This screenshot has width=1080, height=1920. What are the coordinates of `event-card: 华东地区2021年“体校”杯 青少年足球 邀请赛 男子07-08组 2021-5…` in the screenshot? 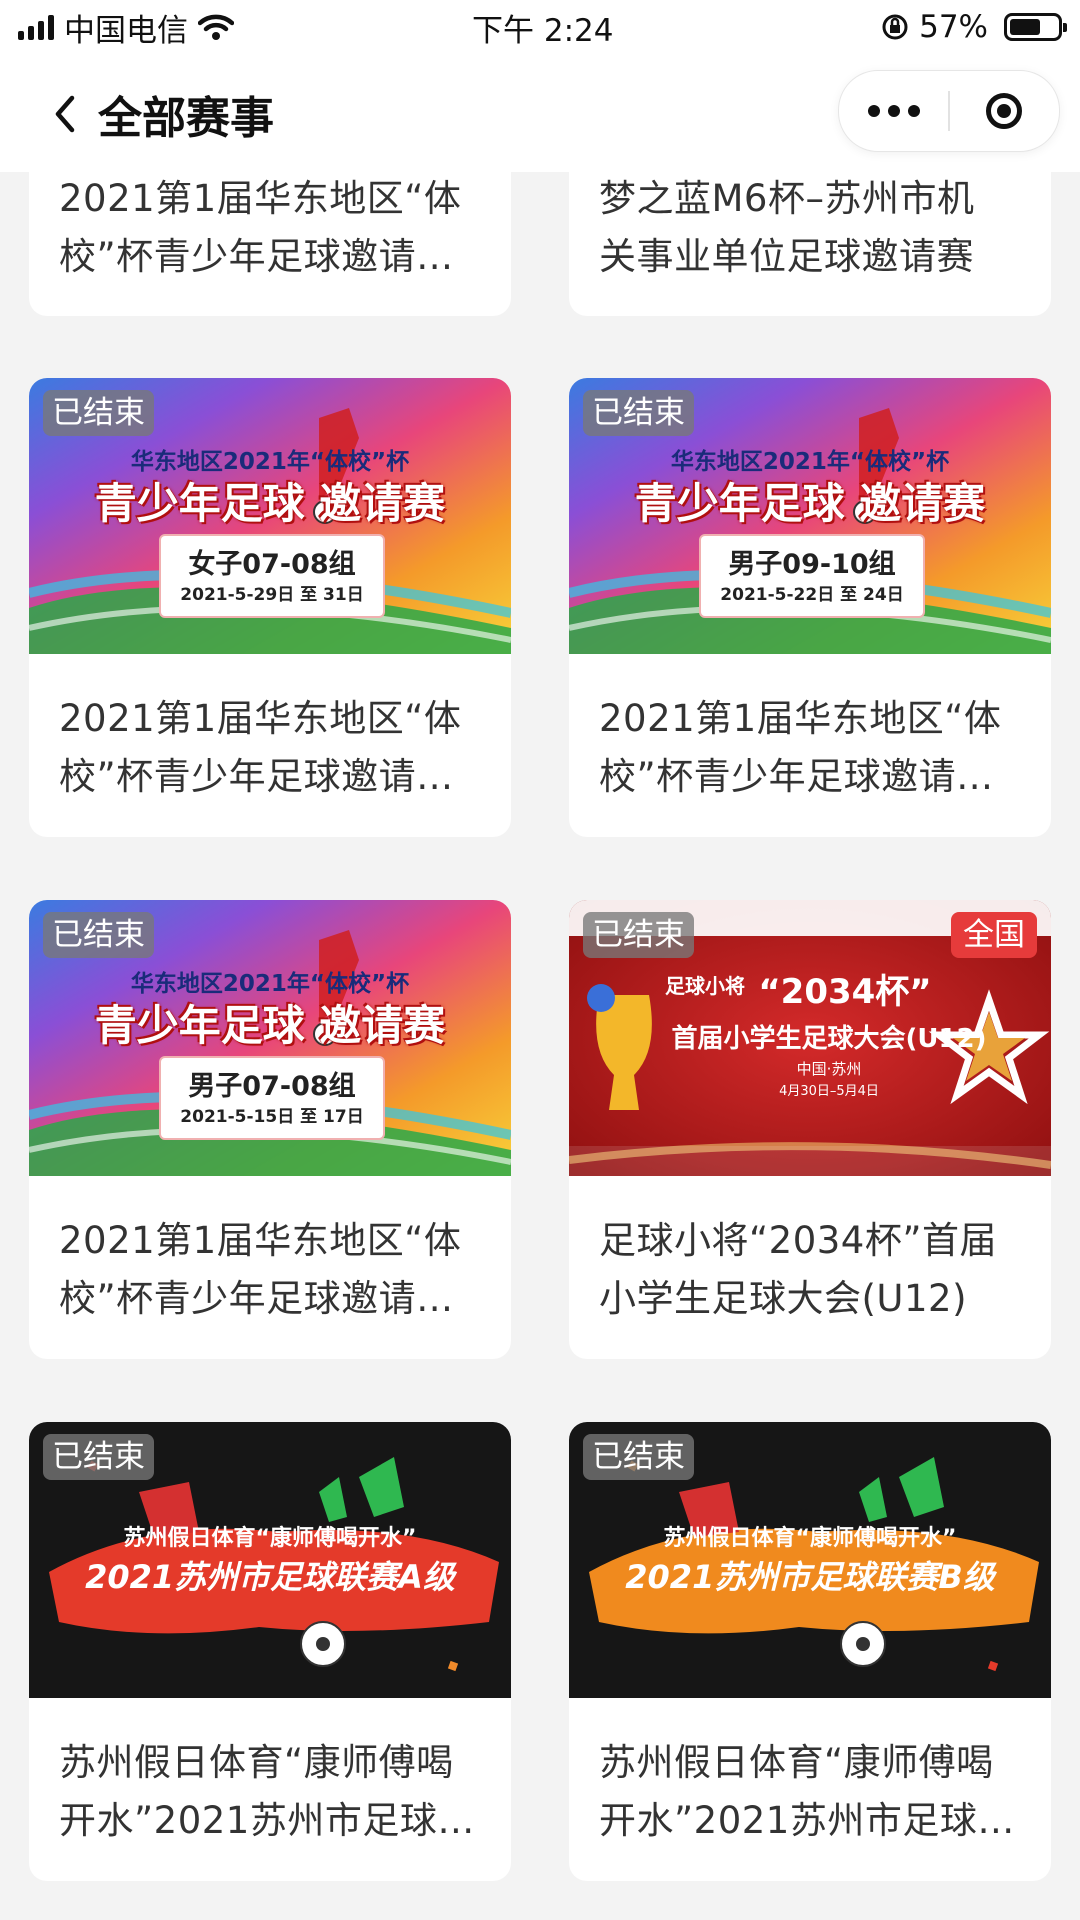 It's located at (270, 1129).